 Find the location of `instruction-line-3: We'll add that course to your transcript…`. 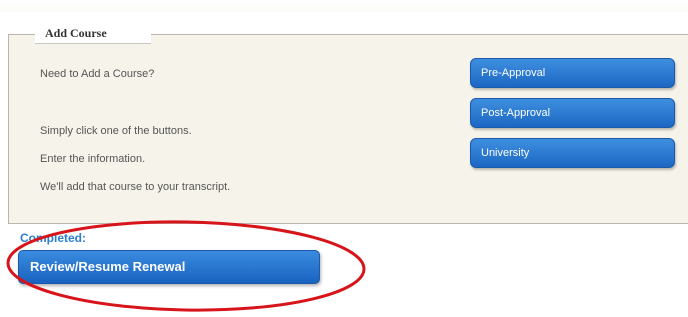

instruction-line-3: We'll add that course to your transcript… is located at coordinates (135, 187).